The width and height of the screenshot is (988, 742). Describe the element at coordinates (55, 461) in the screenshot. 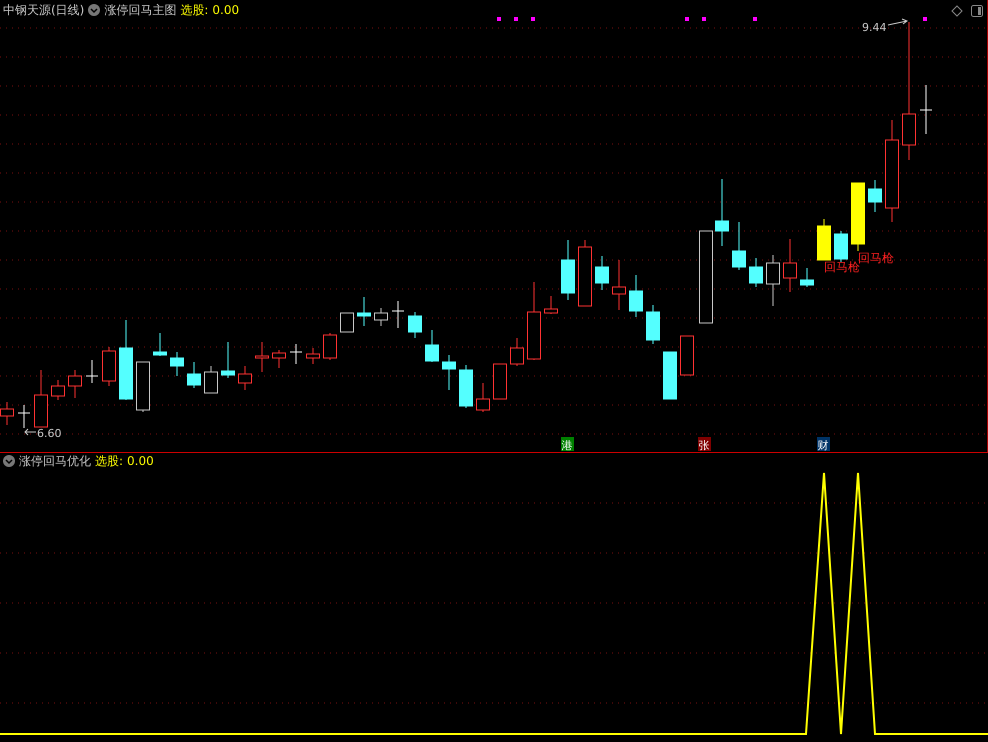

I see `indicator-name: 涨停回马优化` at that location.